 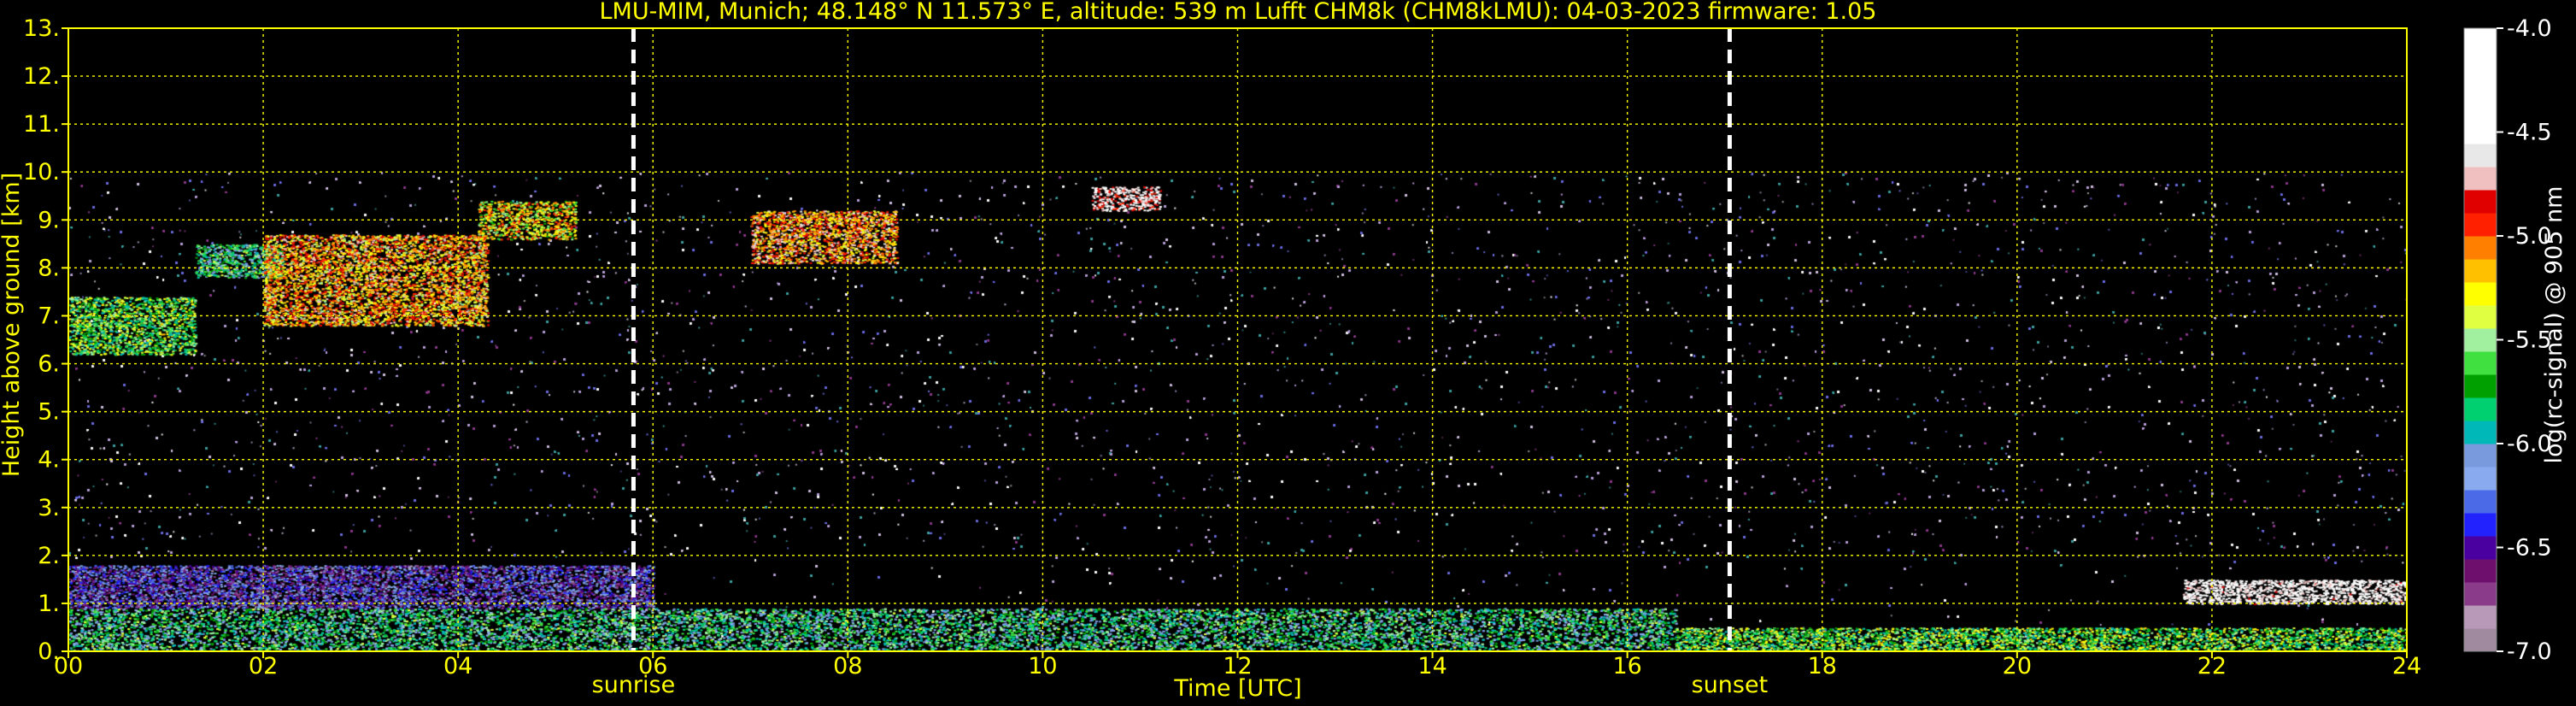 What do you see at coordinates (652, 666) in the screenshot?
I see `x-tick-label: 06` at bounding box center [652, 666].